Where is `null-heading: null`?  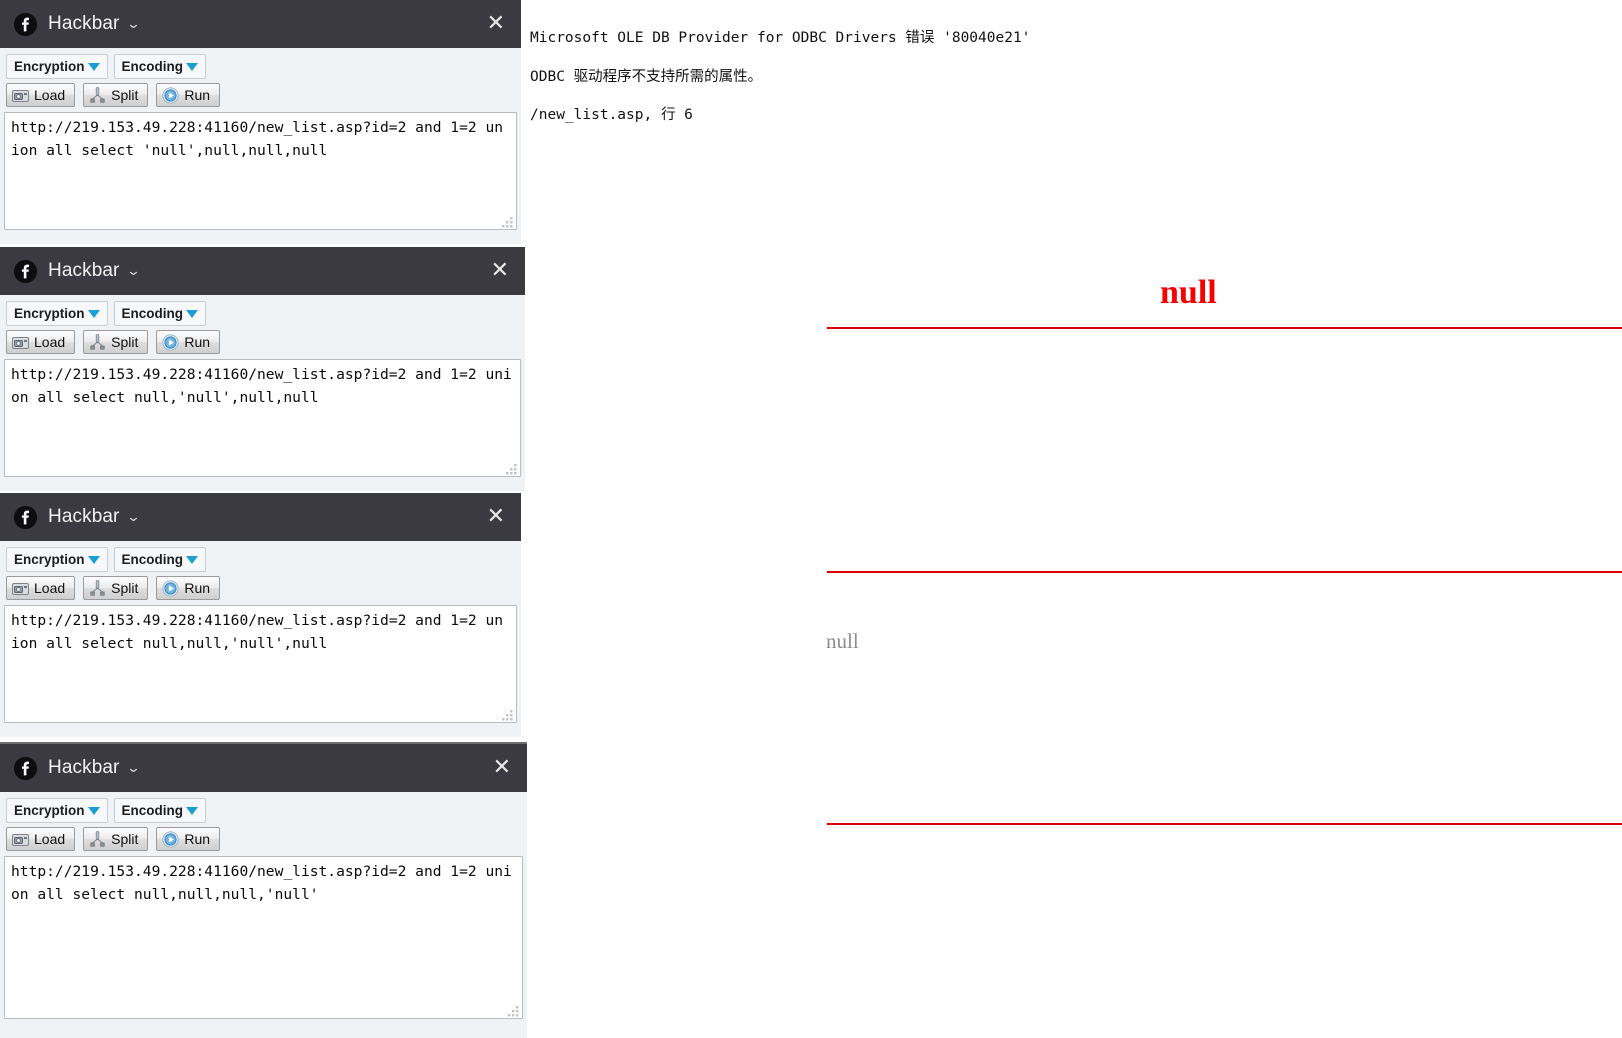
null-heading: null is located at coordinates (1188, 292).